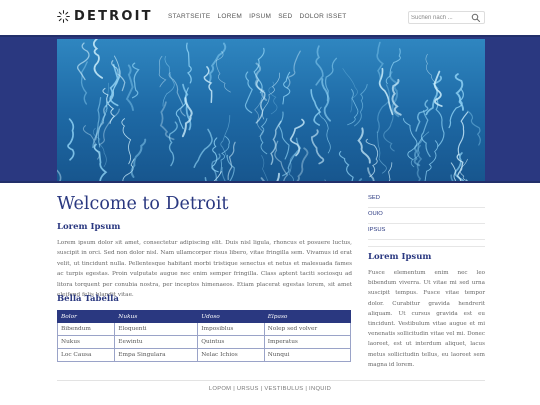 This screenshot has height=405, width=540. What do you see at coordinates (230, 16) in the screenshot?
I see `nav-item-lorem: LOREM` at bounding box center [230, 16].